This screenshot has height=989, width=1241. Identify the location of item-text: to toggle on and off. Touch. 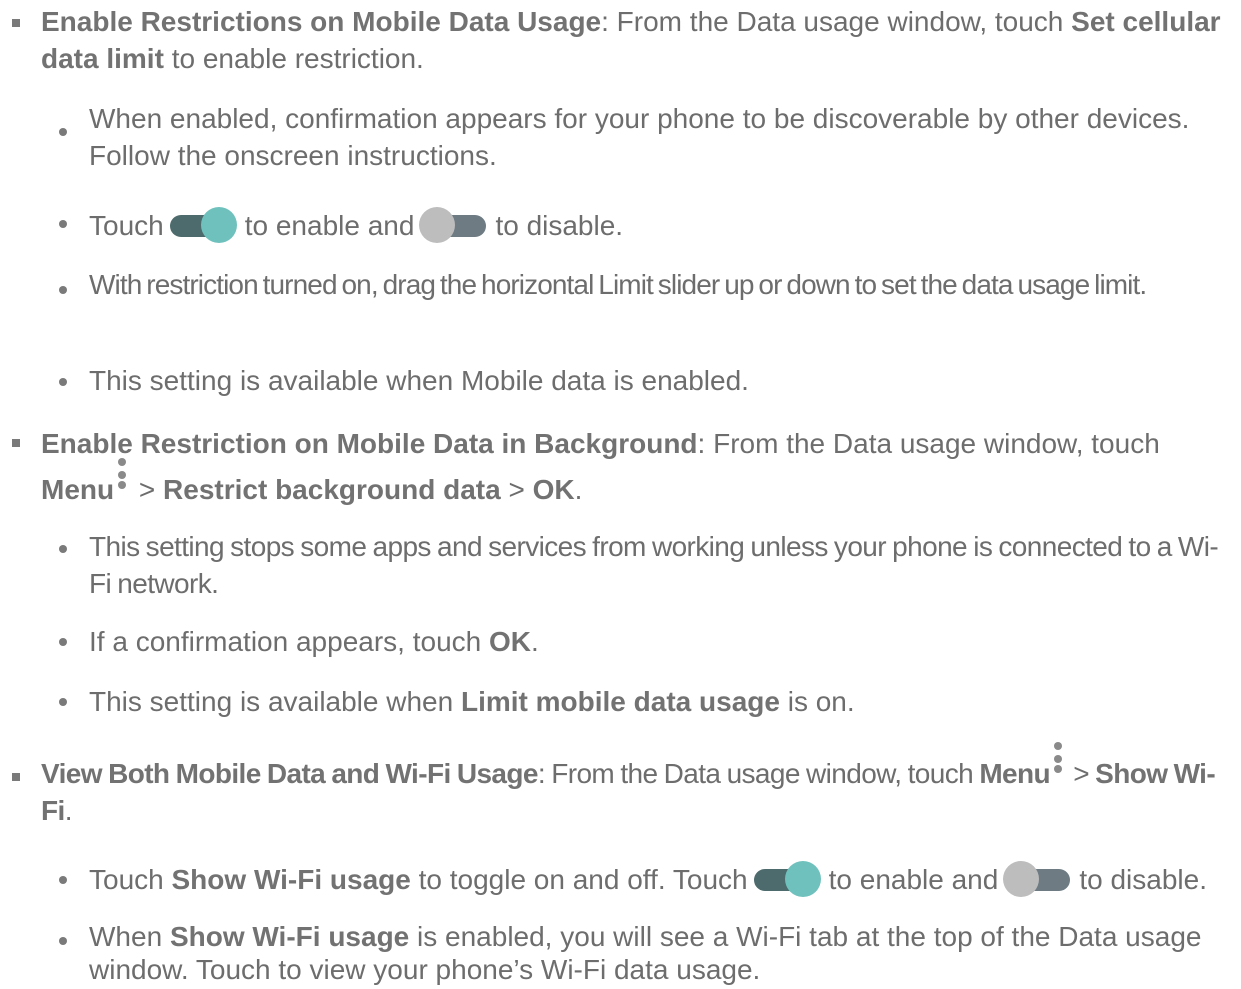
(579, 879).